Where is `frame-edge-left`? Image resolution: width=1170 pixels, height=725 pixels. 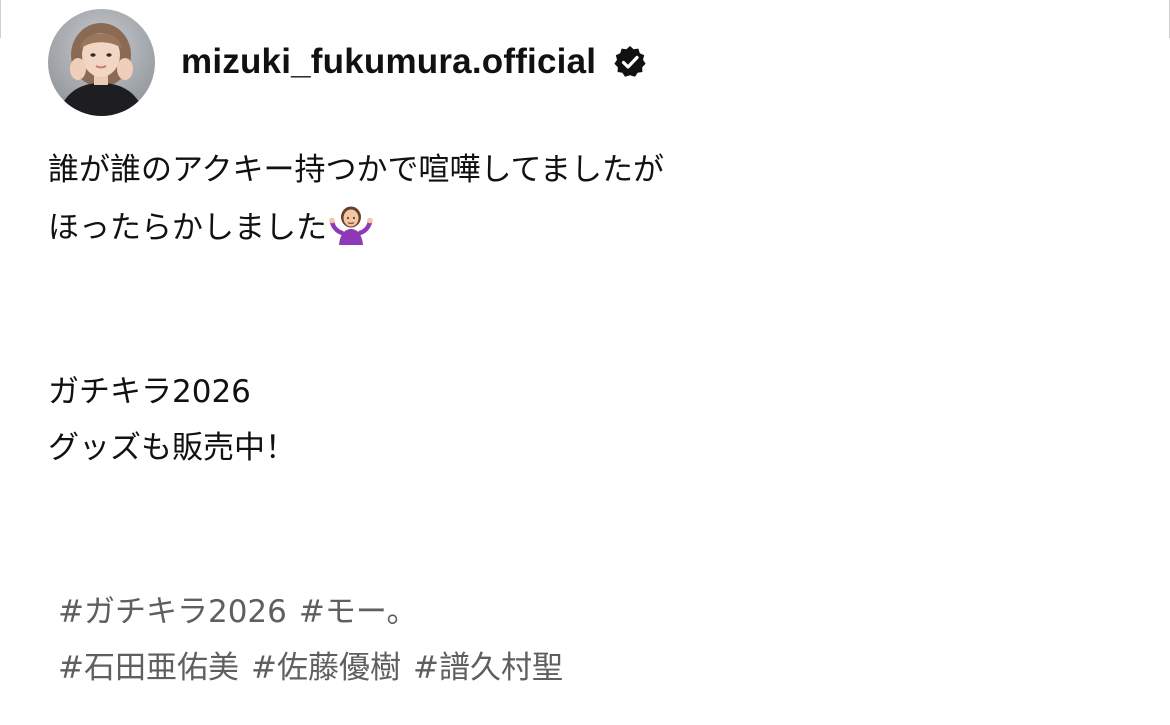
frame-edge-left is located at coordinates (0, 19).